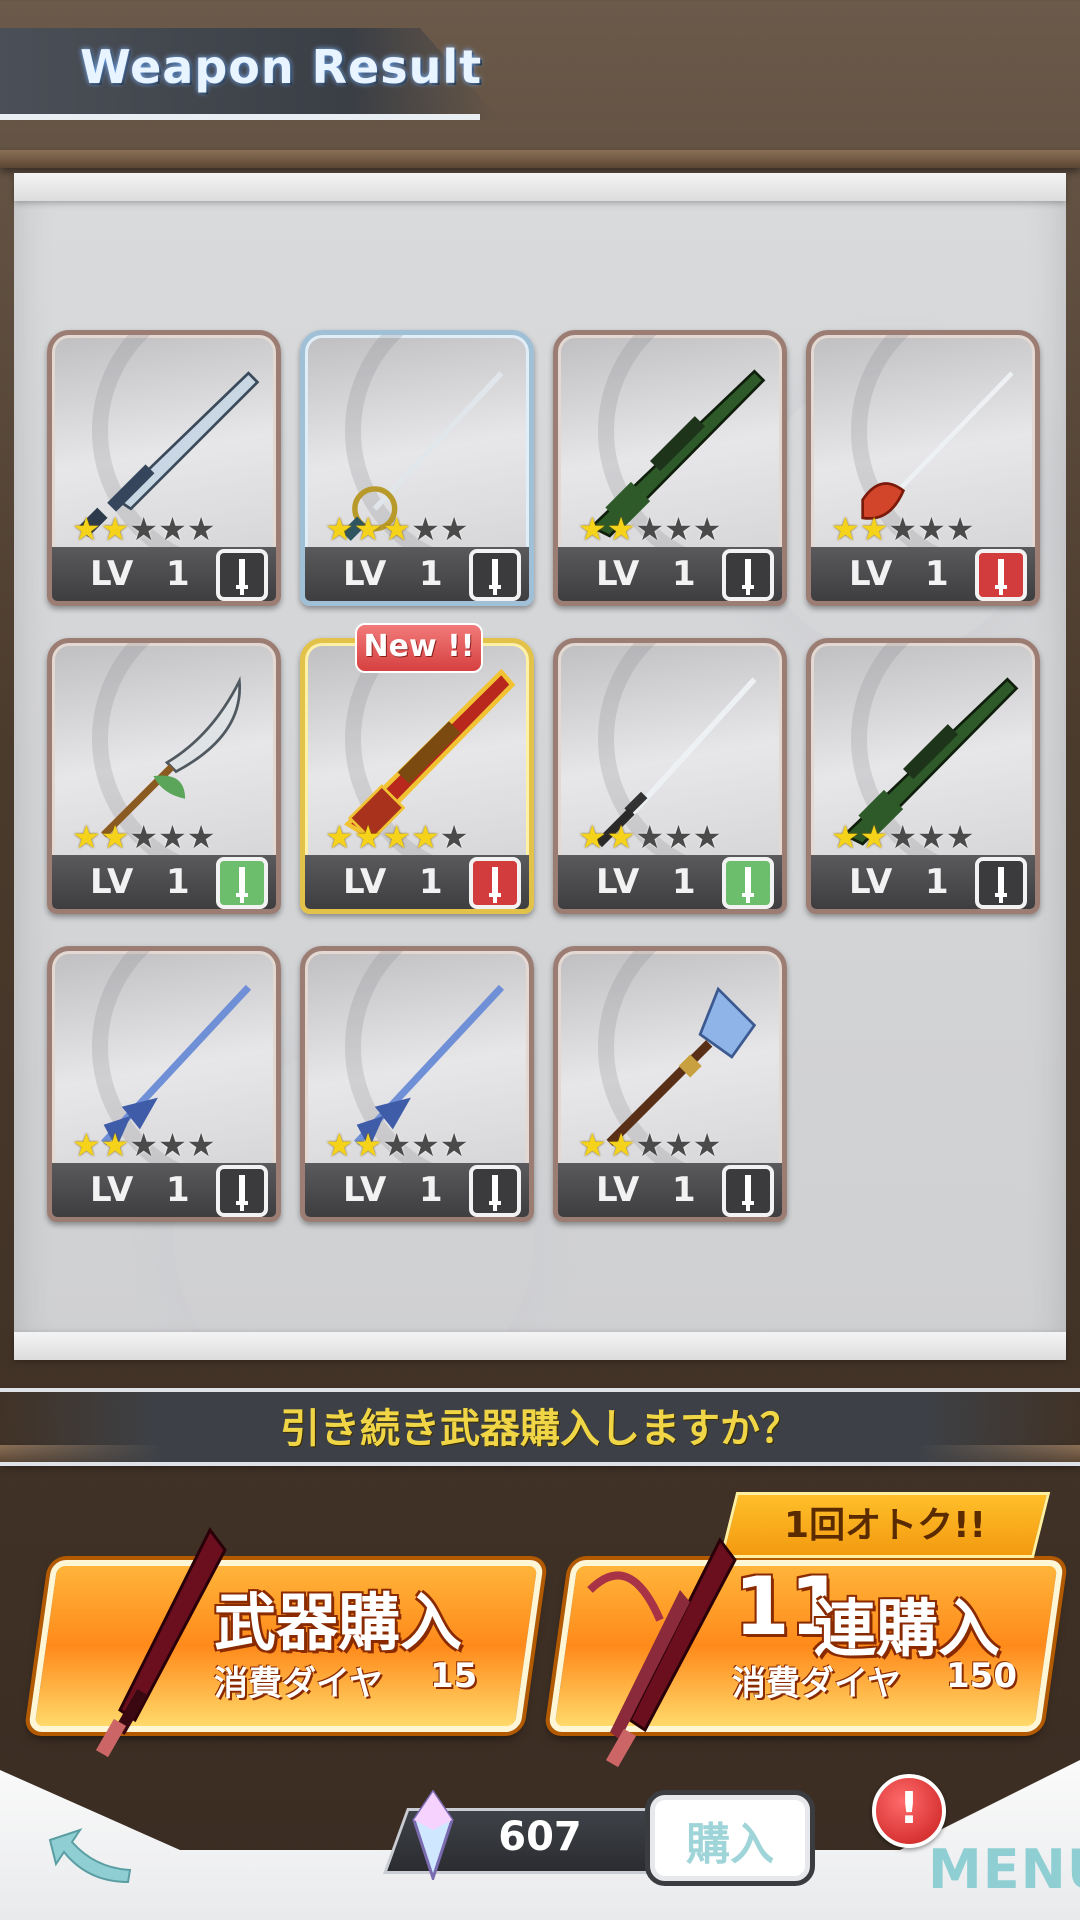 The height and width of the screenshot is (1920, 1080). What do you see at coordinates (454, 1676) in the screenshot?
I see `buy-weapon-cost: 15` at bounding box center [454, 1676].